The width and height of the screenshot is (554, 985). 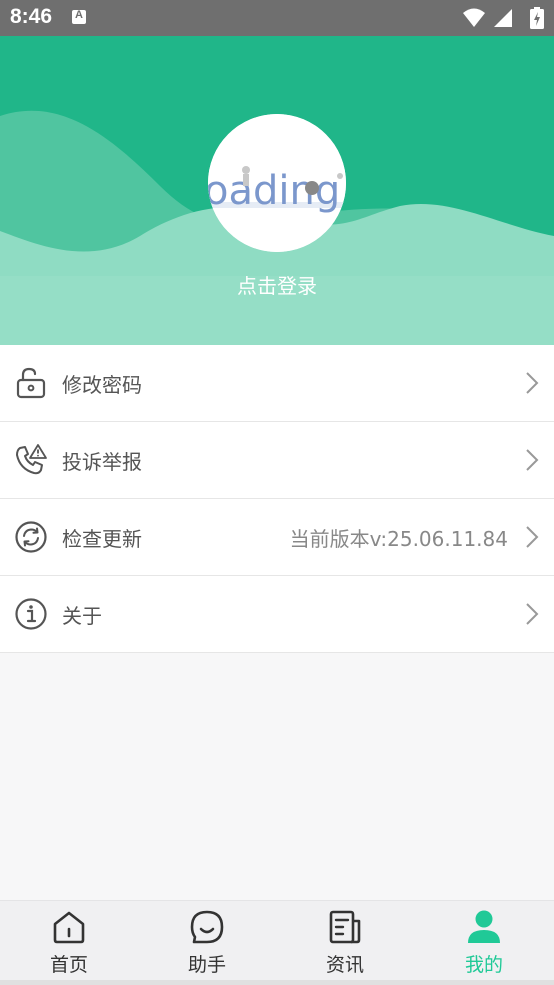 What do you see at coordinates (344, 965) in the screenshot?
I see `nav-label: 资讯` at bounding box center [344, 965].